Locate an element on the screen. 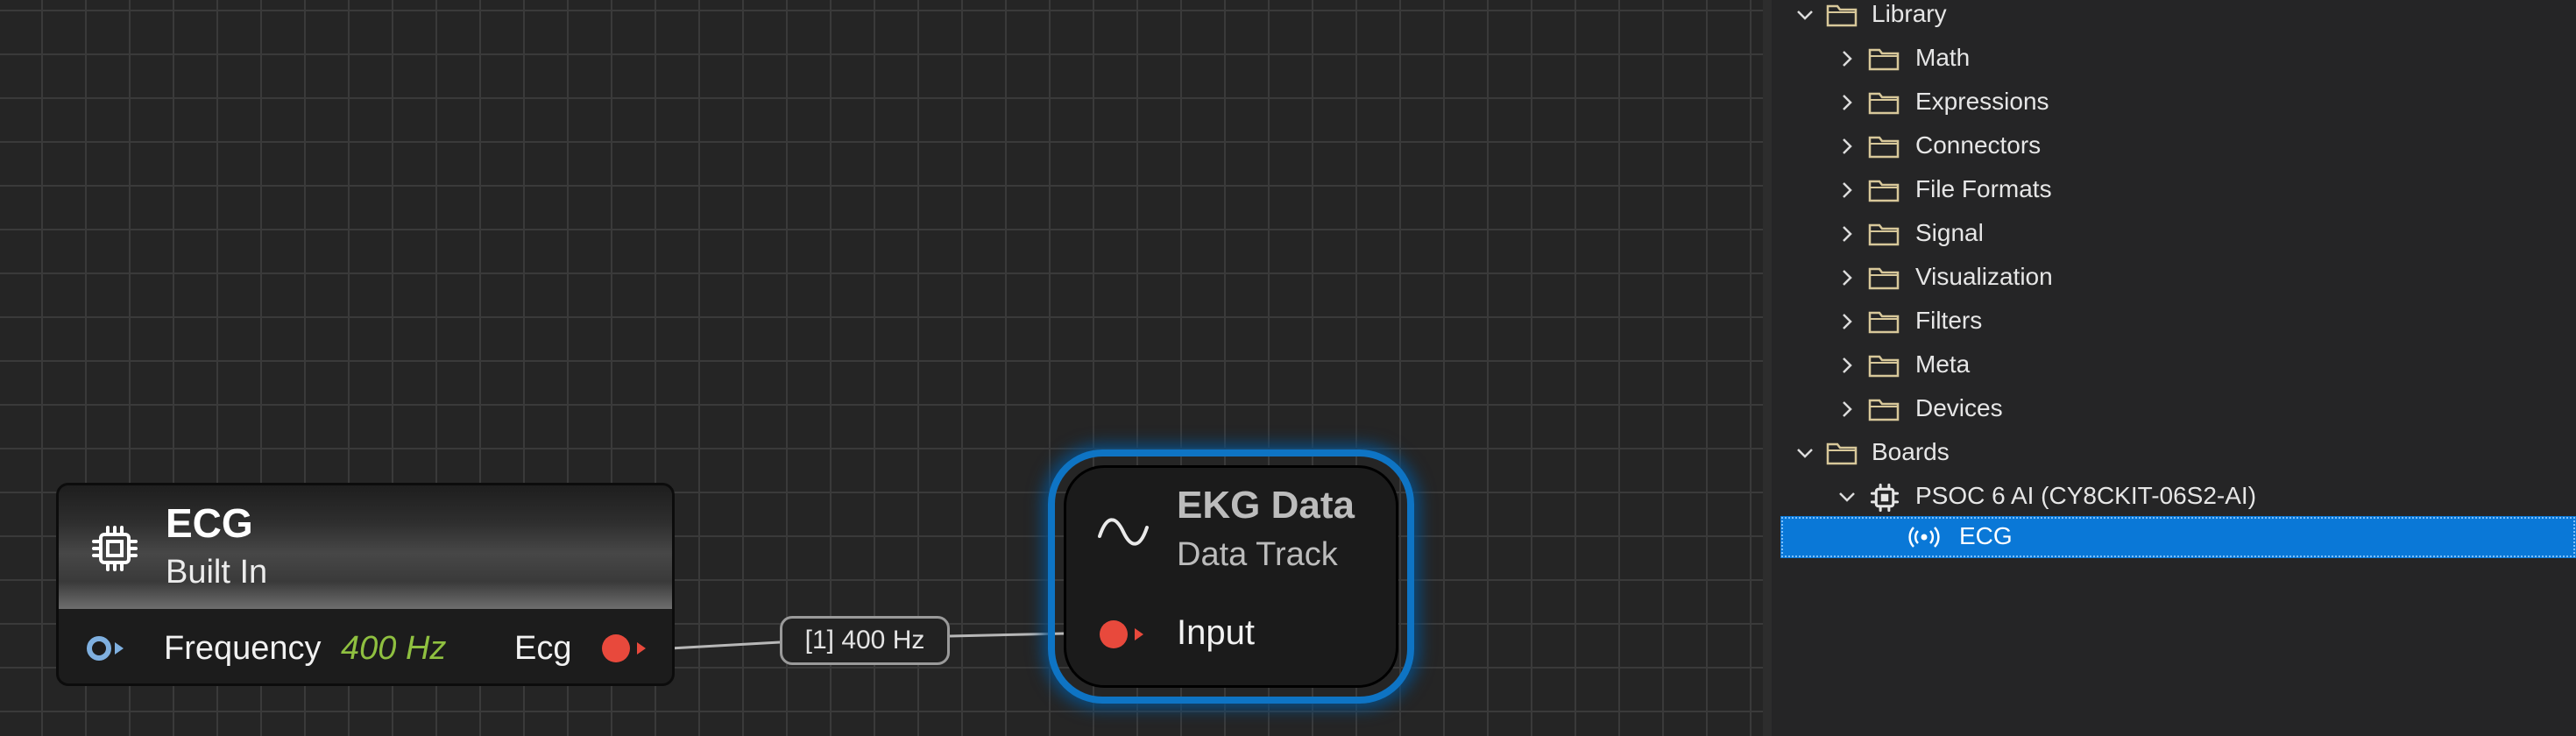 The width and height of the screenshot is (2576, 736). tree-item-file-formats: File Formats is located at coordinates (2174, 190).